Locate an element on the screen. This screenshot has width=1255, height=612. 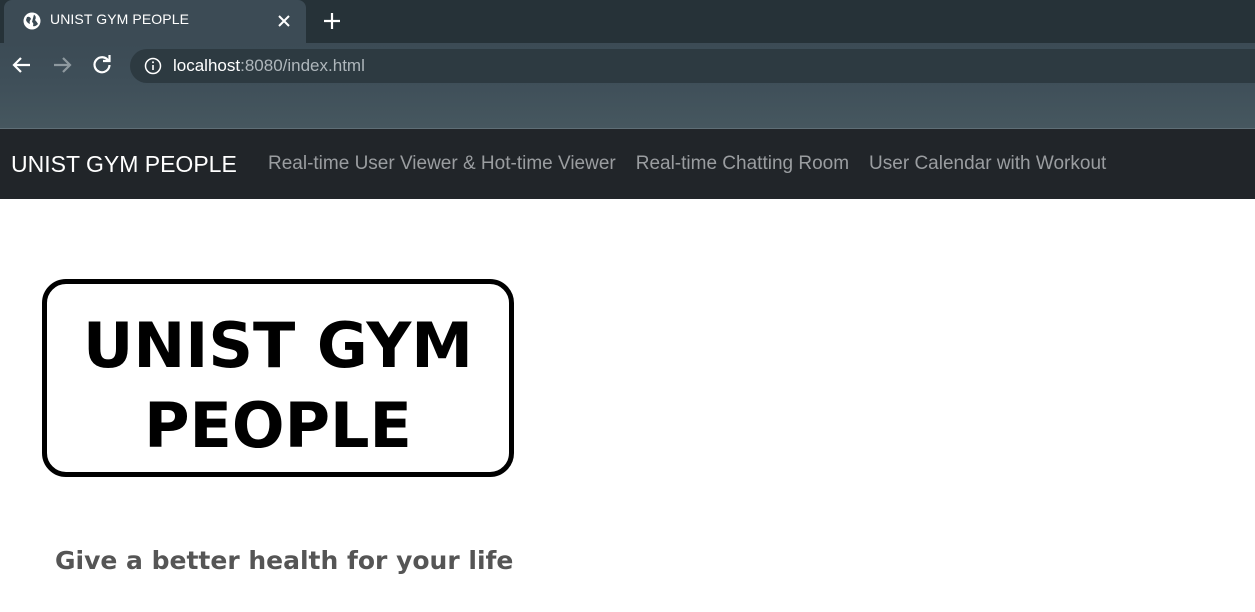
address-bar: localhost:8080/index.html is located at coordinates (692, 66).